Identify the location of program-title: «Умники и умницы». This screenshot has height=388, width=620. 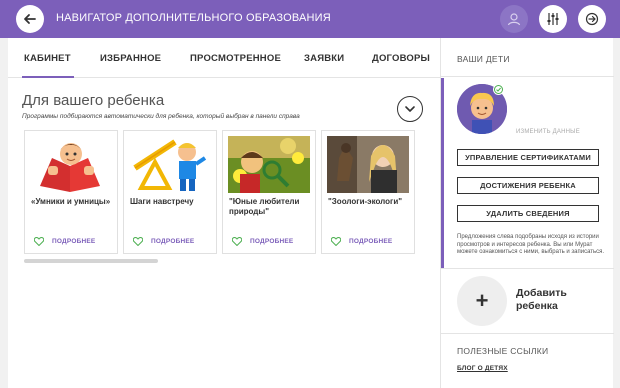
(71, 201).